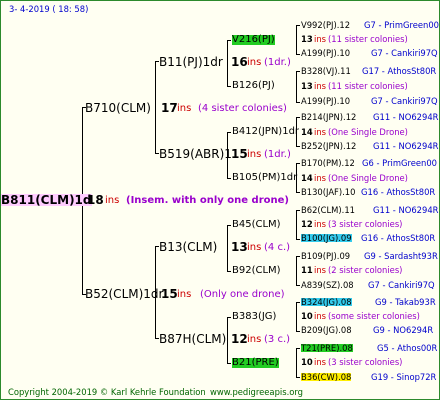  I want to click on gen2-ins-count-2: 15, so click(239, 154).